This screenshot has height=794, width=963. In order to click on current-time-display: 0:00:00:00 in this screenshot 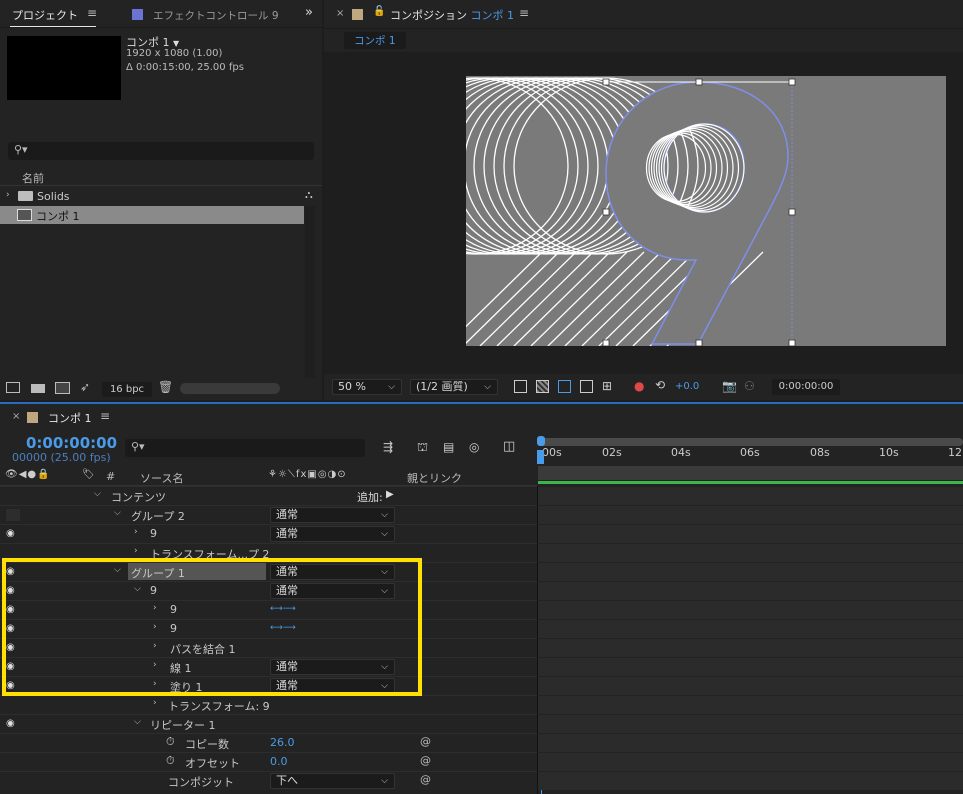, I will do `click(806, 387)`.